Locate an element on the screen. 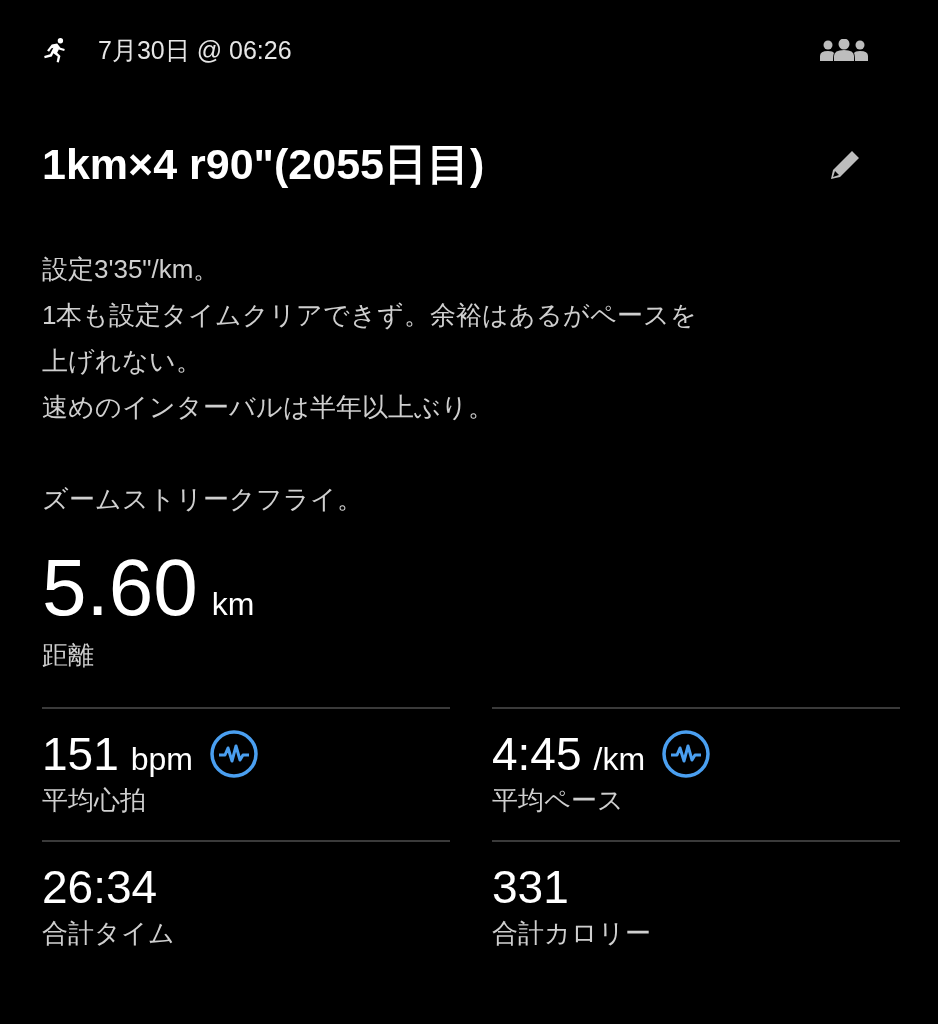 The image size is (938, 1024). activity-date: 7月30日 @ 06:26 is located at coordinates (195, 50).